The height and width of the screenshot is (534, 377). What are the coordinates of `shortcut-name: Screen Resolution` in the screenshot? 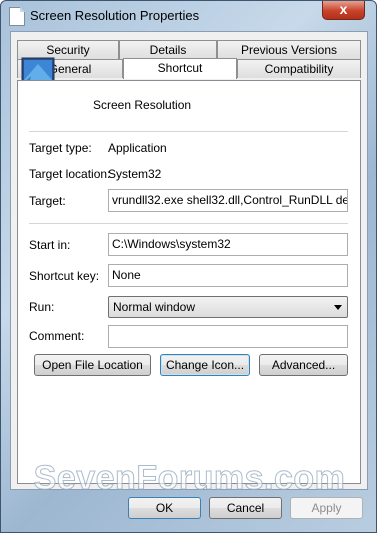 It's located at (142, 105).